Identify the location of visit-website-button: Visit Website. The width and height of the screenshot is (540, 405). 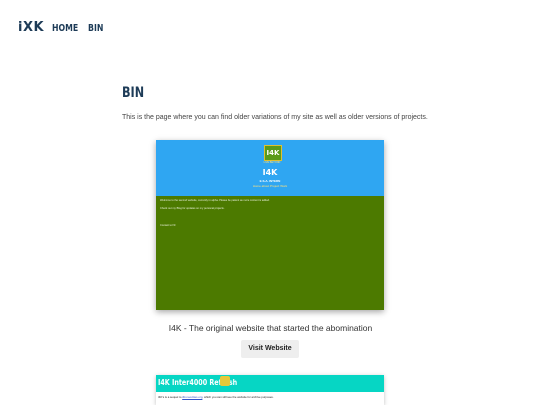
(270, 349).